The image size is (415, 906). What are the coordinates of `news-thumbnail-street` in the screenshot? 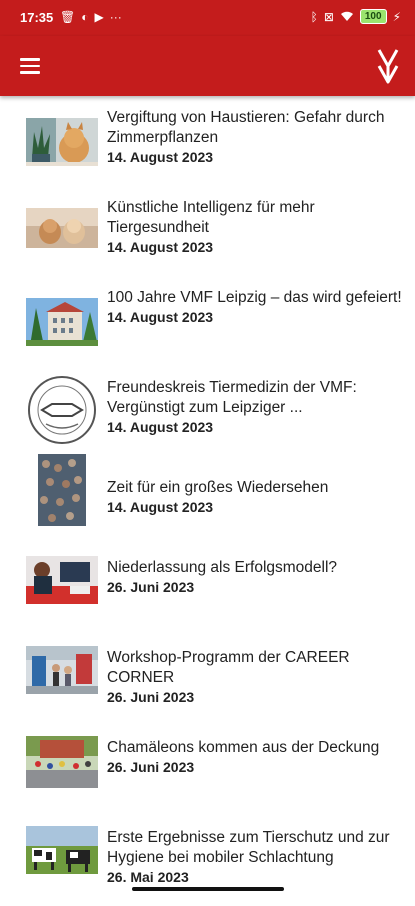 It's located at (62, 762).